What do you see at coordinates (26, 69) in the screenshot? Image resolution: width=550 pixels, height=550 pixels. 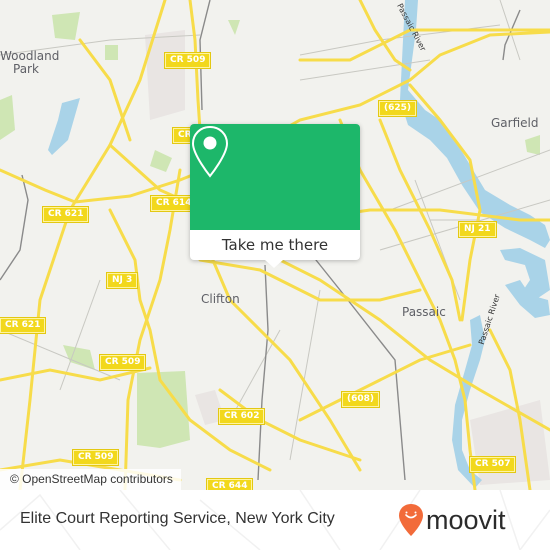 I see `place-label-park: Park` at bounding box center [26, 69].